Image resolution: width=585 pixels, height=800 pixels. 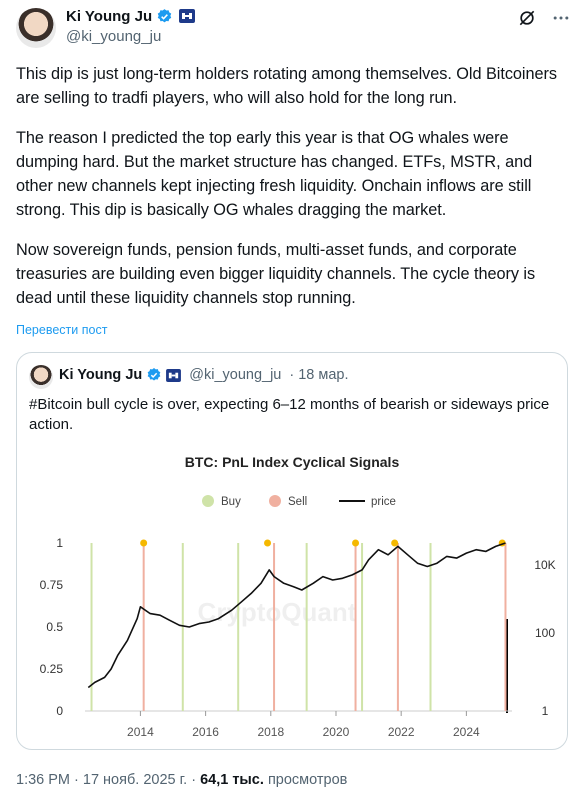 What do you see at coordinates (336, 732) in the screenshot?
I see `x-tick-label: 2020` at bounding box center [336, 732].